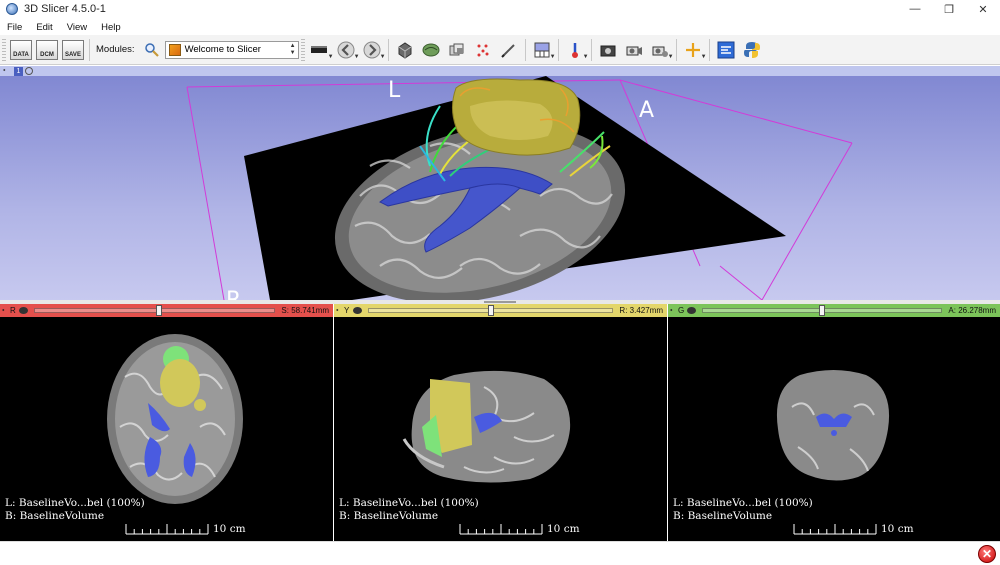 The height and width of the screenshot is (565, 1000). Describe the element at coordinates (233, 294) in the screenshot. I see `orientation-label-R: R` at that location.